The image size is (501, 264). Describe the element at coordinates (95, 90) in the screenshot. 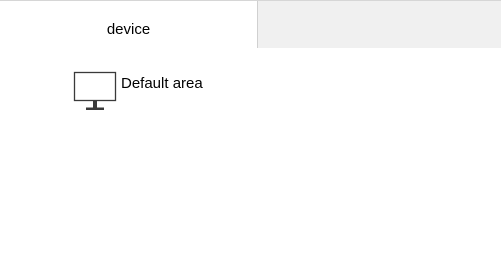

I see `monitor-icon` at that location.